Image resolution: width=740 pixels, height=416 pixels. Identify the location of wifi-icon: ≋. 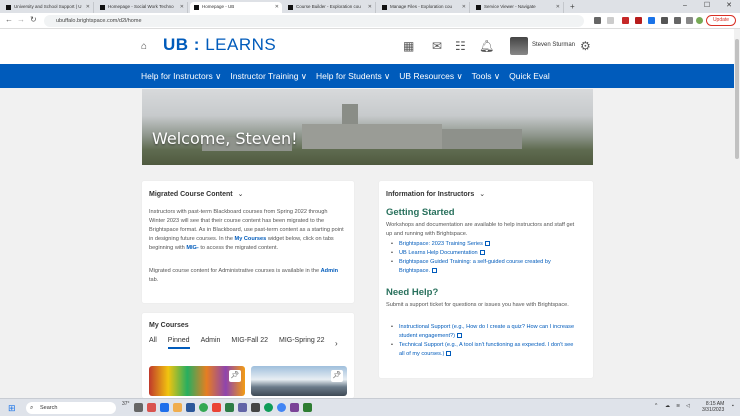
(678, 406).